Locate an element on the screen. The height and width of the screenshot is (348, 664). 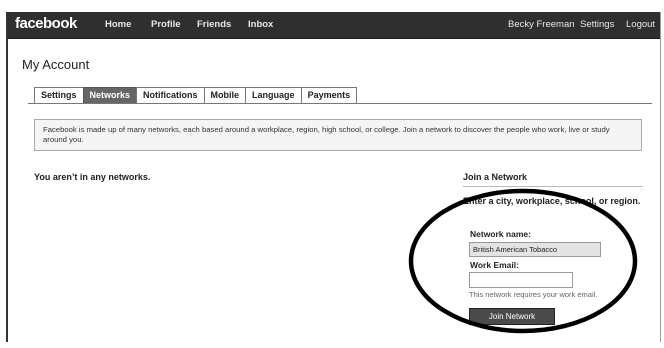
tab-mobile: Mobile is located at coordinates (224, 95).